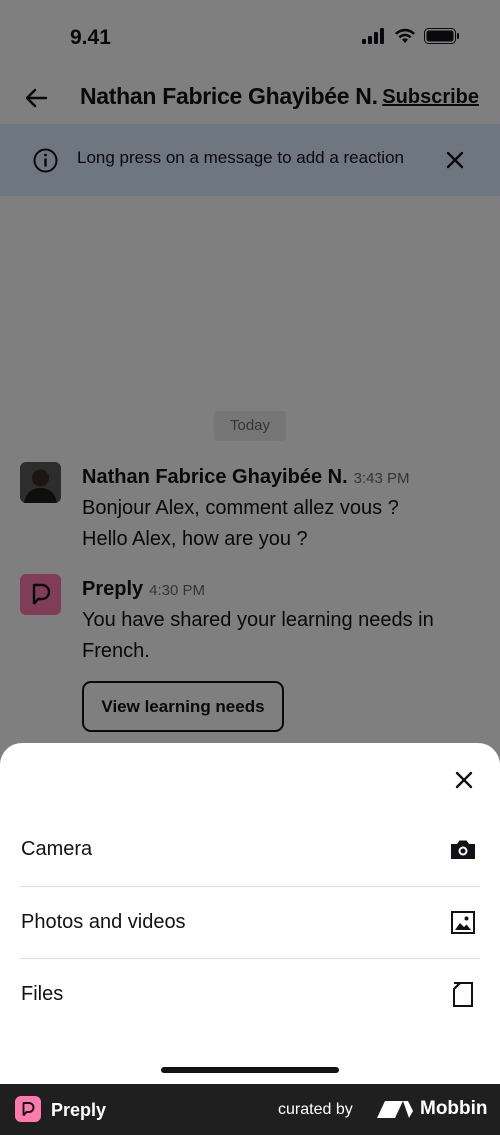  I want to click on preply-logo, so click(28, 1109).